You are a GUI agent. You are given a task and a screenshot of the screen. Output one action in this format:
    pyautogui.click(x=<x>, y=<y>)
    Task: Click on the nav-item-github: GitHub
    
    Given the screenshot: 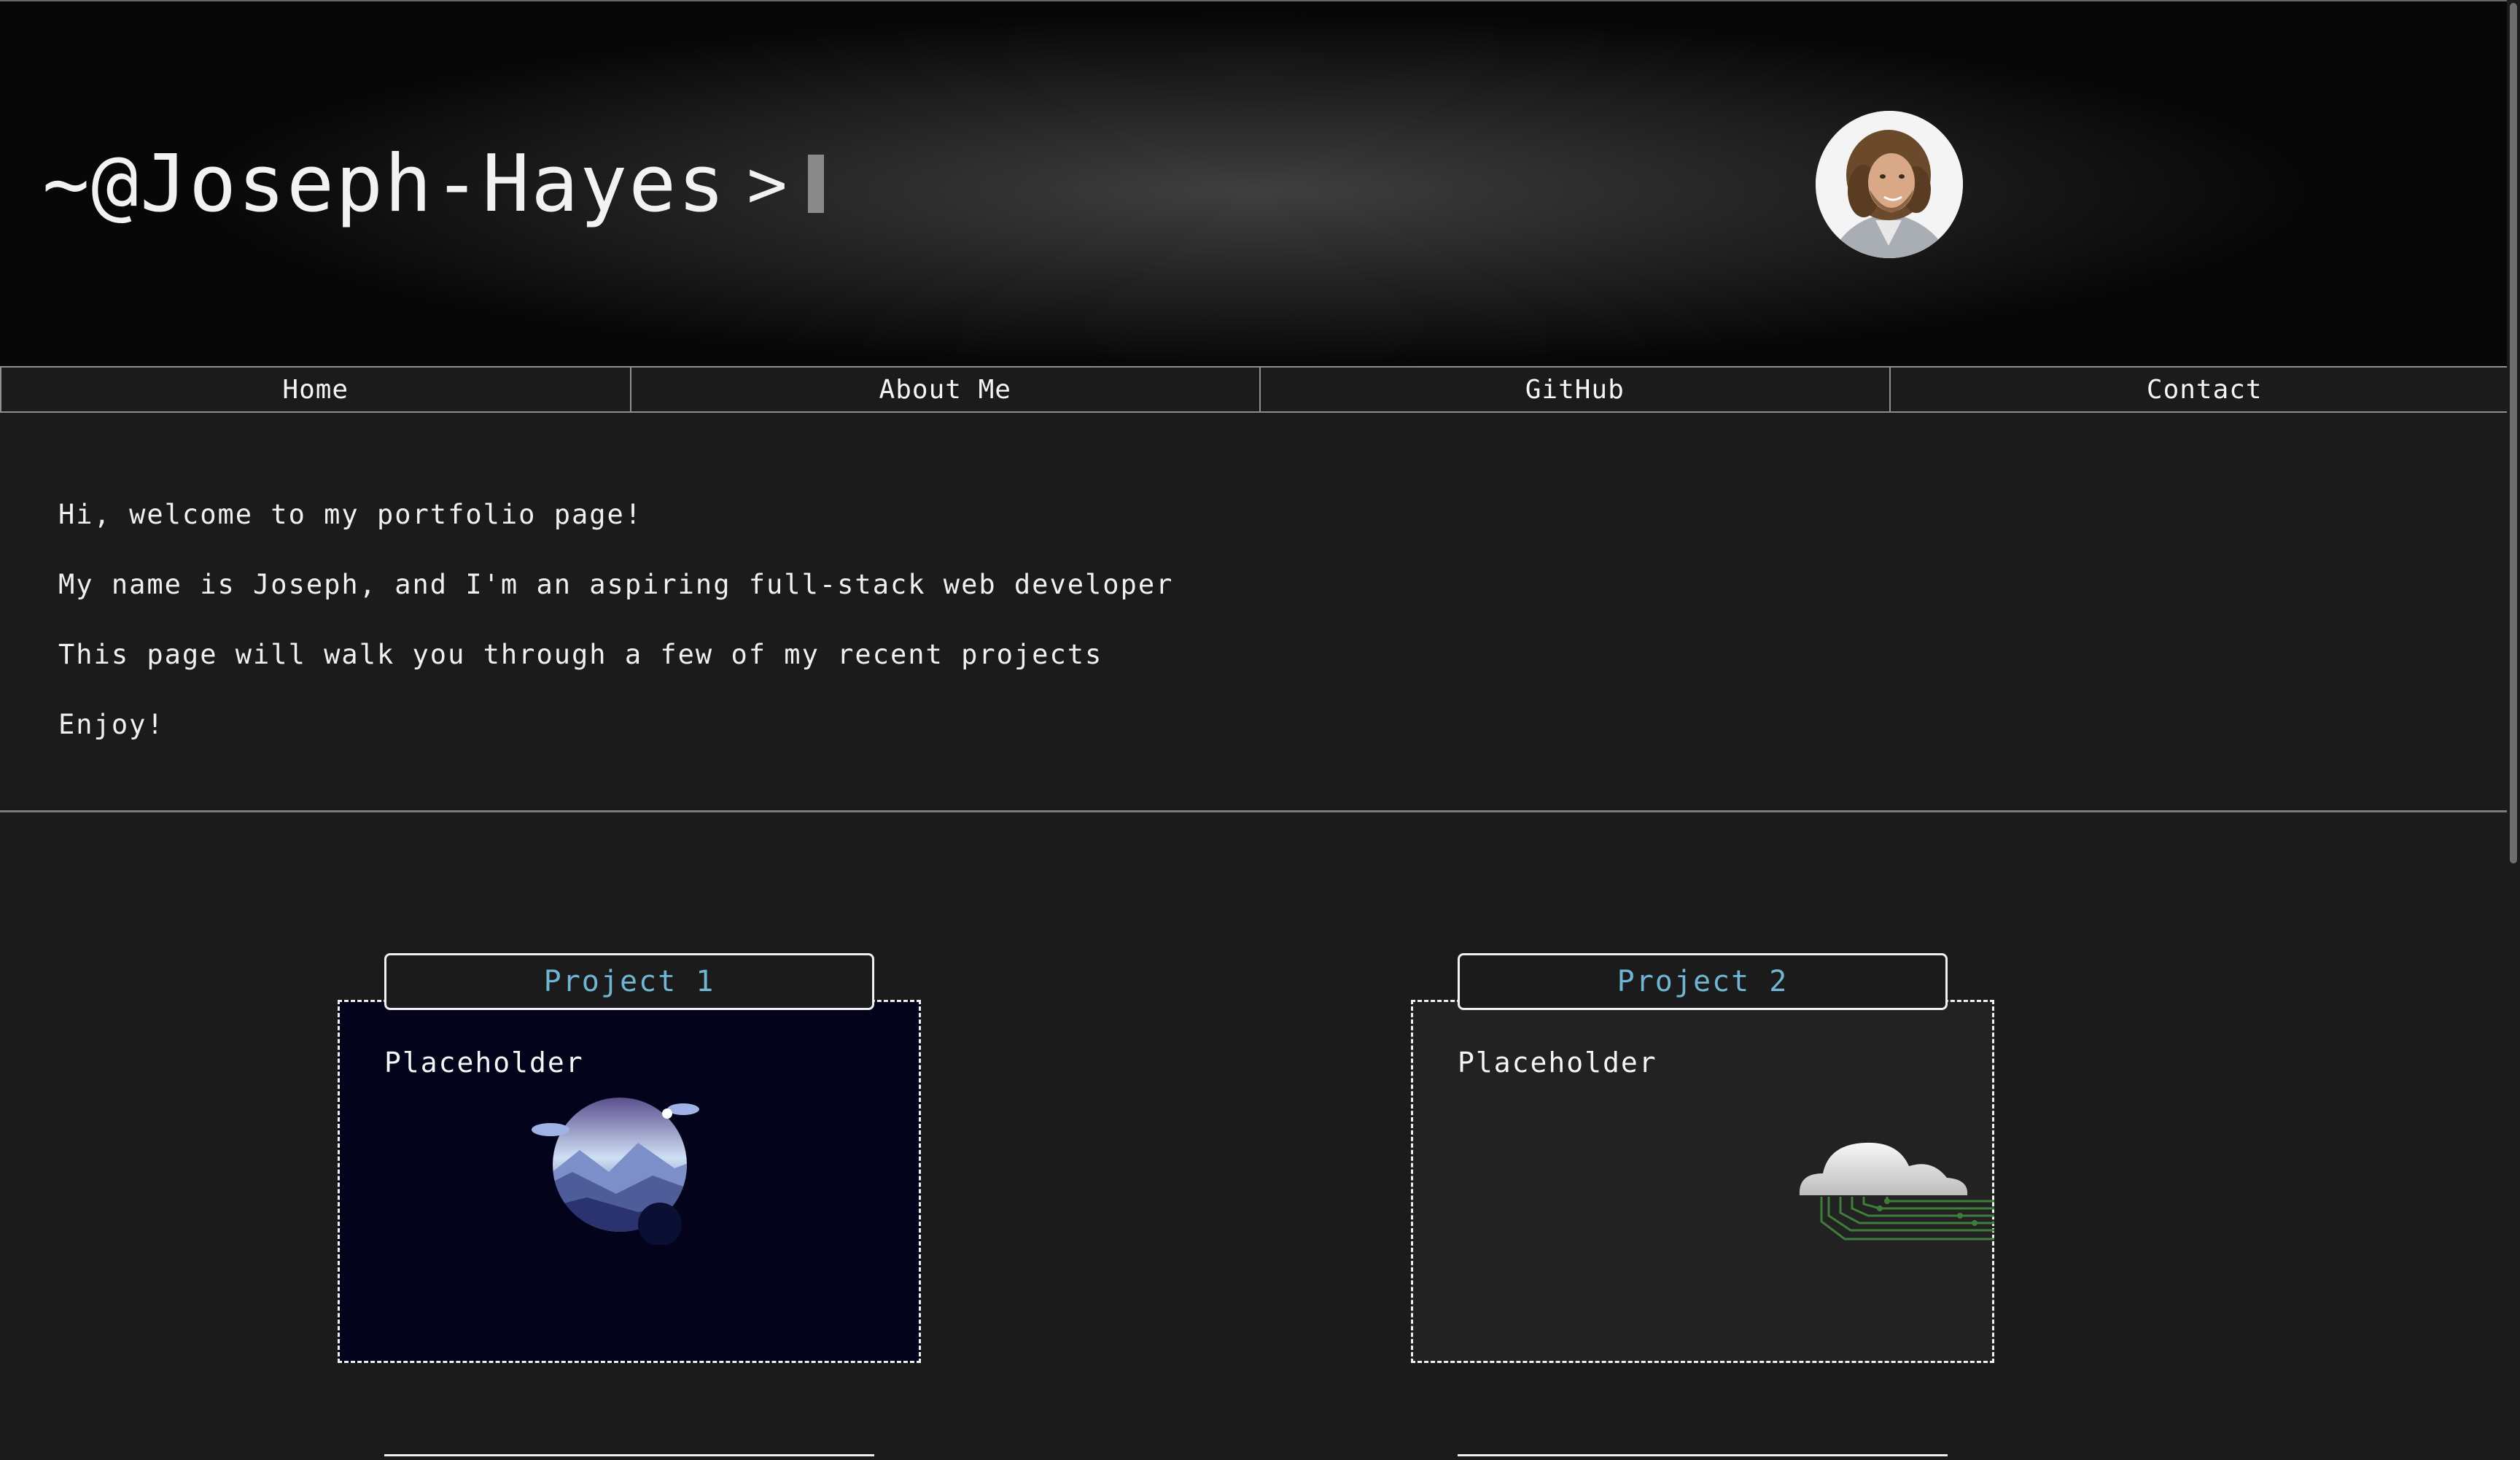 What is the action you would take?
    pyautogui.click(x=1574, y=389)
    